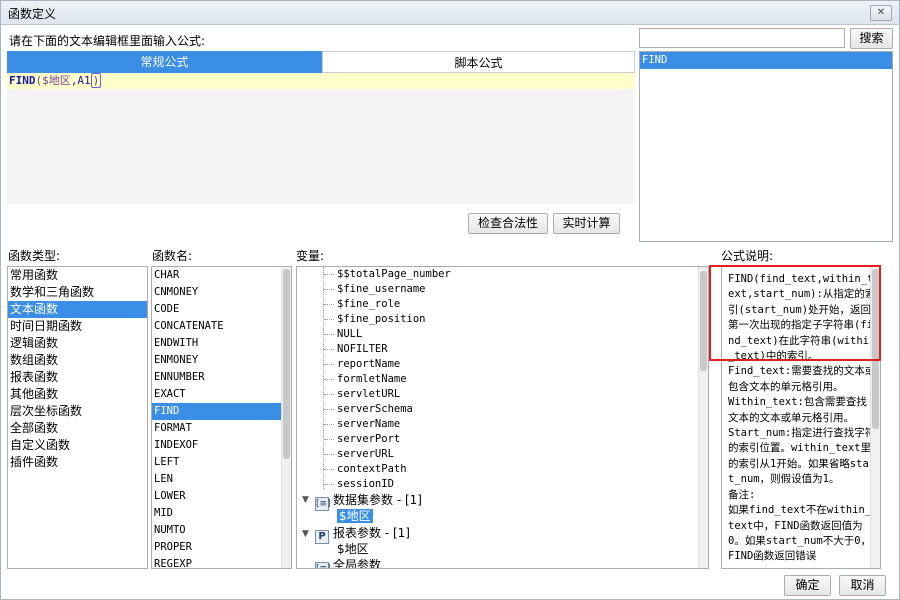 The width and height of the screenshot is (900, 600). What do you see at coordinates (221, 360) in the screenshot?
I see `func-name-item: ENMONEY` at bounding box center [221, 360].